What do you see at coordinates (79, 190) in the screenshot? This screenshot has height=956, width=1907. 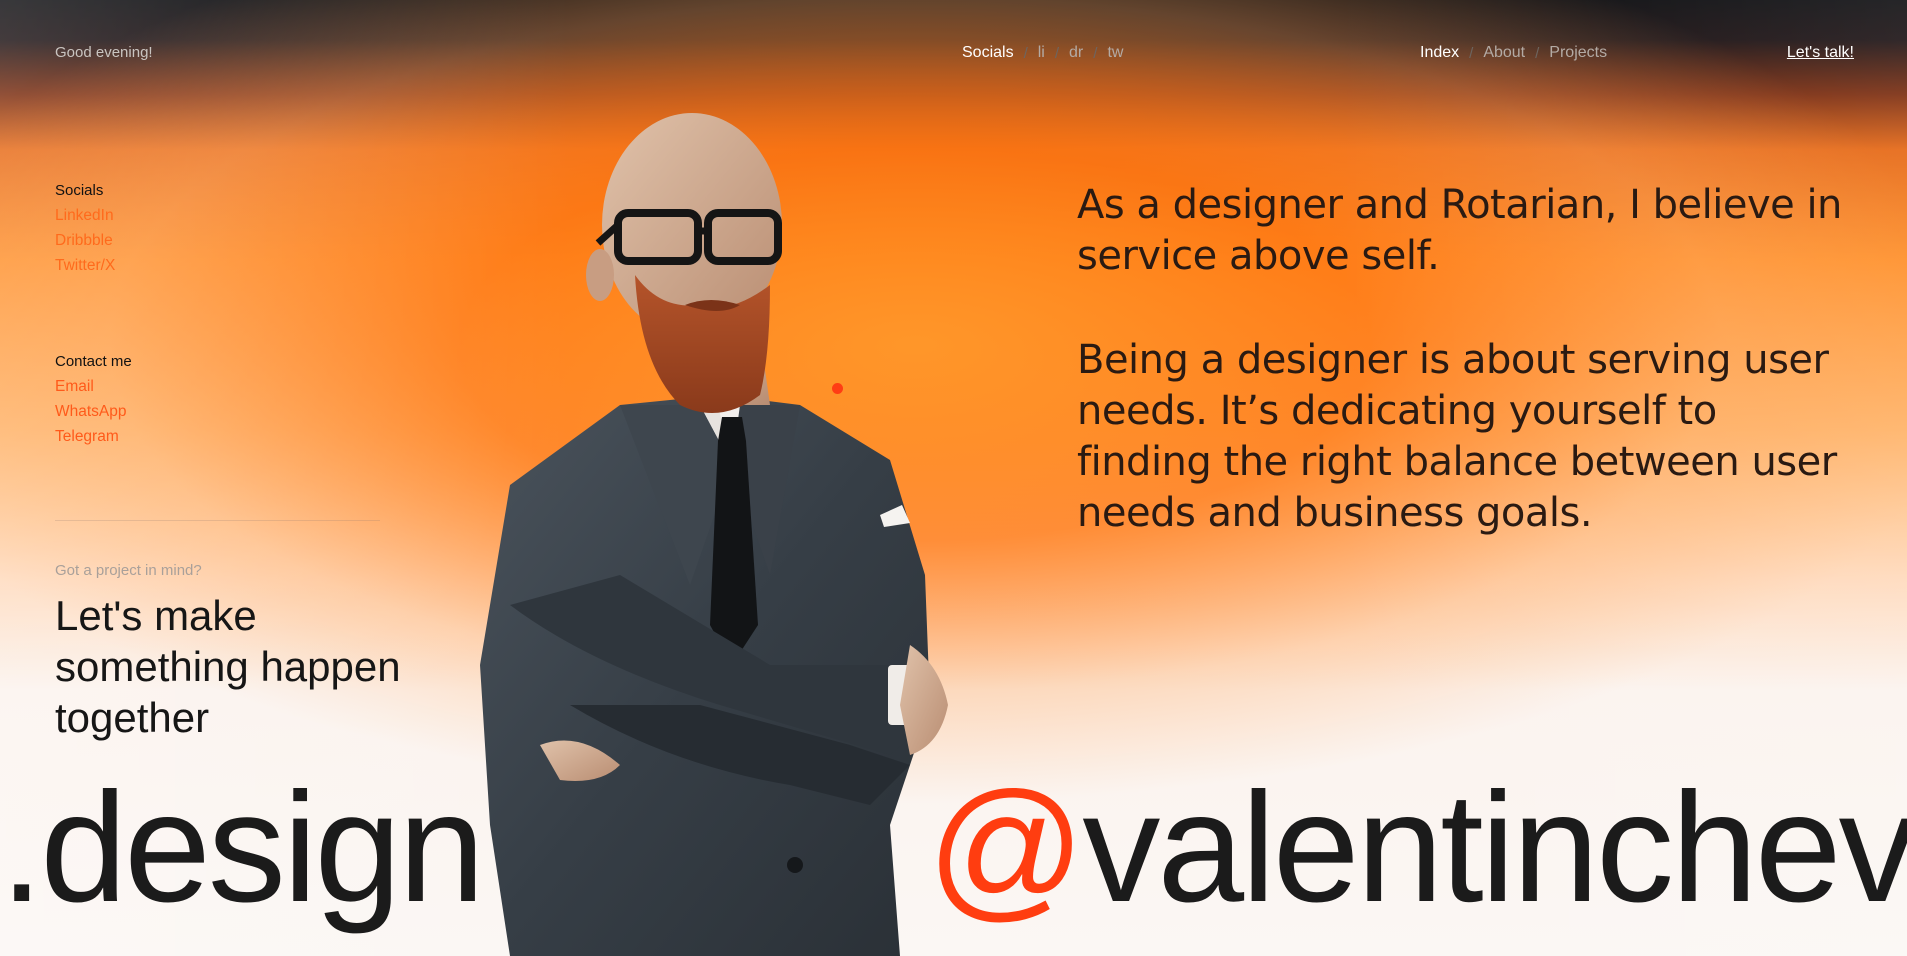 I see `sidebar-socials-title: Socials` at bounding box center [79, 190].